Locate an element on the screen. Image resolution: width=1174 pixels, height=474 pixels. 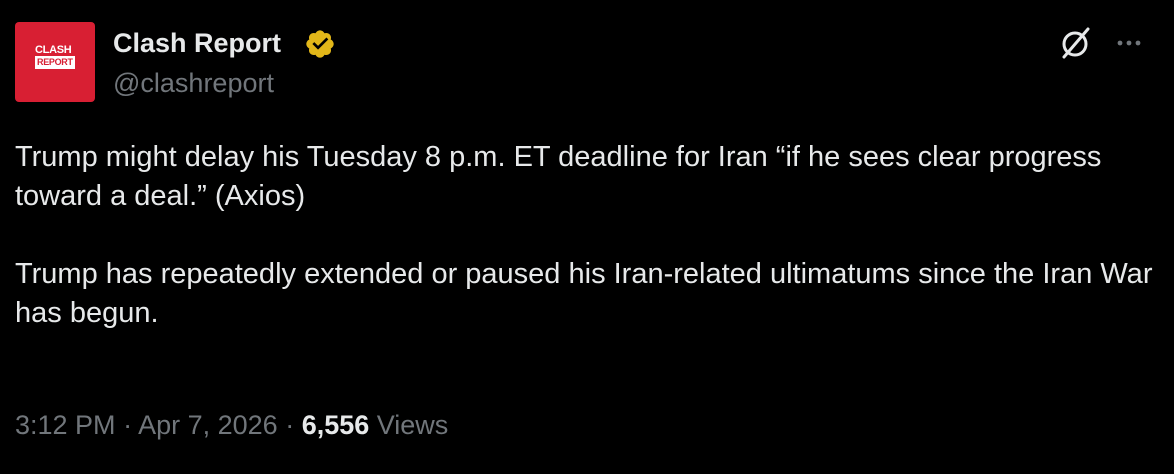
tweet-meta: 3:12 PM · Apr 7, 2026 · 6,556 Views is located at coordinates (231, 425).